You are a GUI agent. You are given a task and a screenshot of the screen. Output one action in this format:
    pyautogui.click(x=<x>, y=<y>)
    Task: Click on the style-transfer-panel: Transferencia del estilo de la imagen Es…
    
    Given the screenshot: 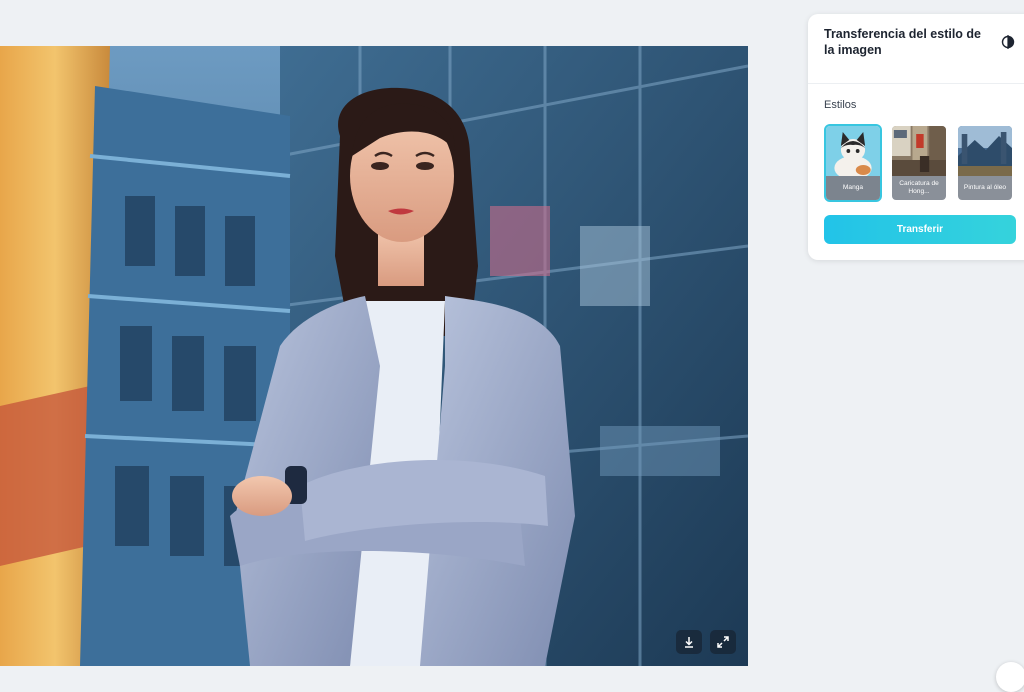 What is the action you would take?
    pyautogui.click(x=916, y=137)
    